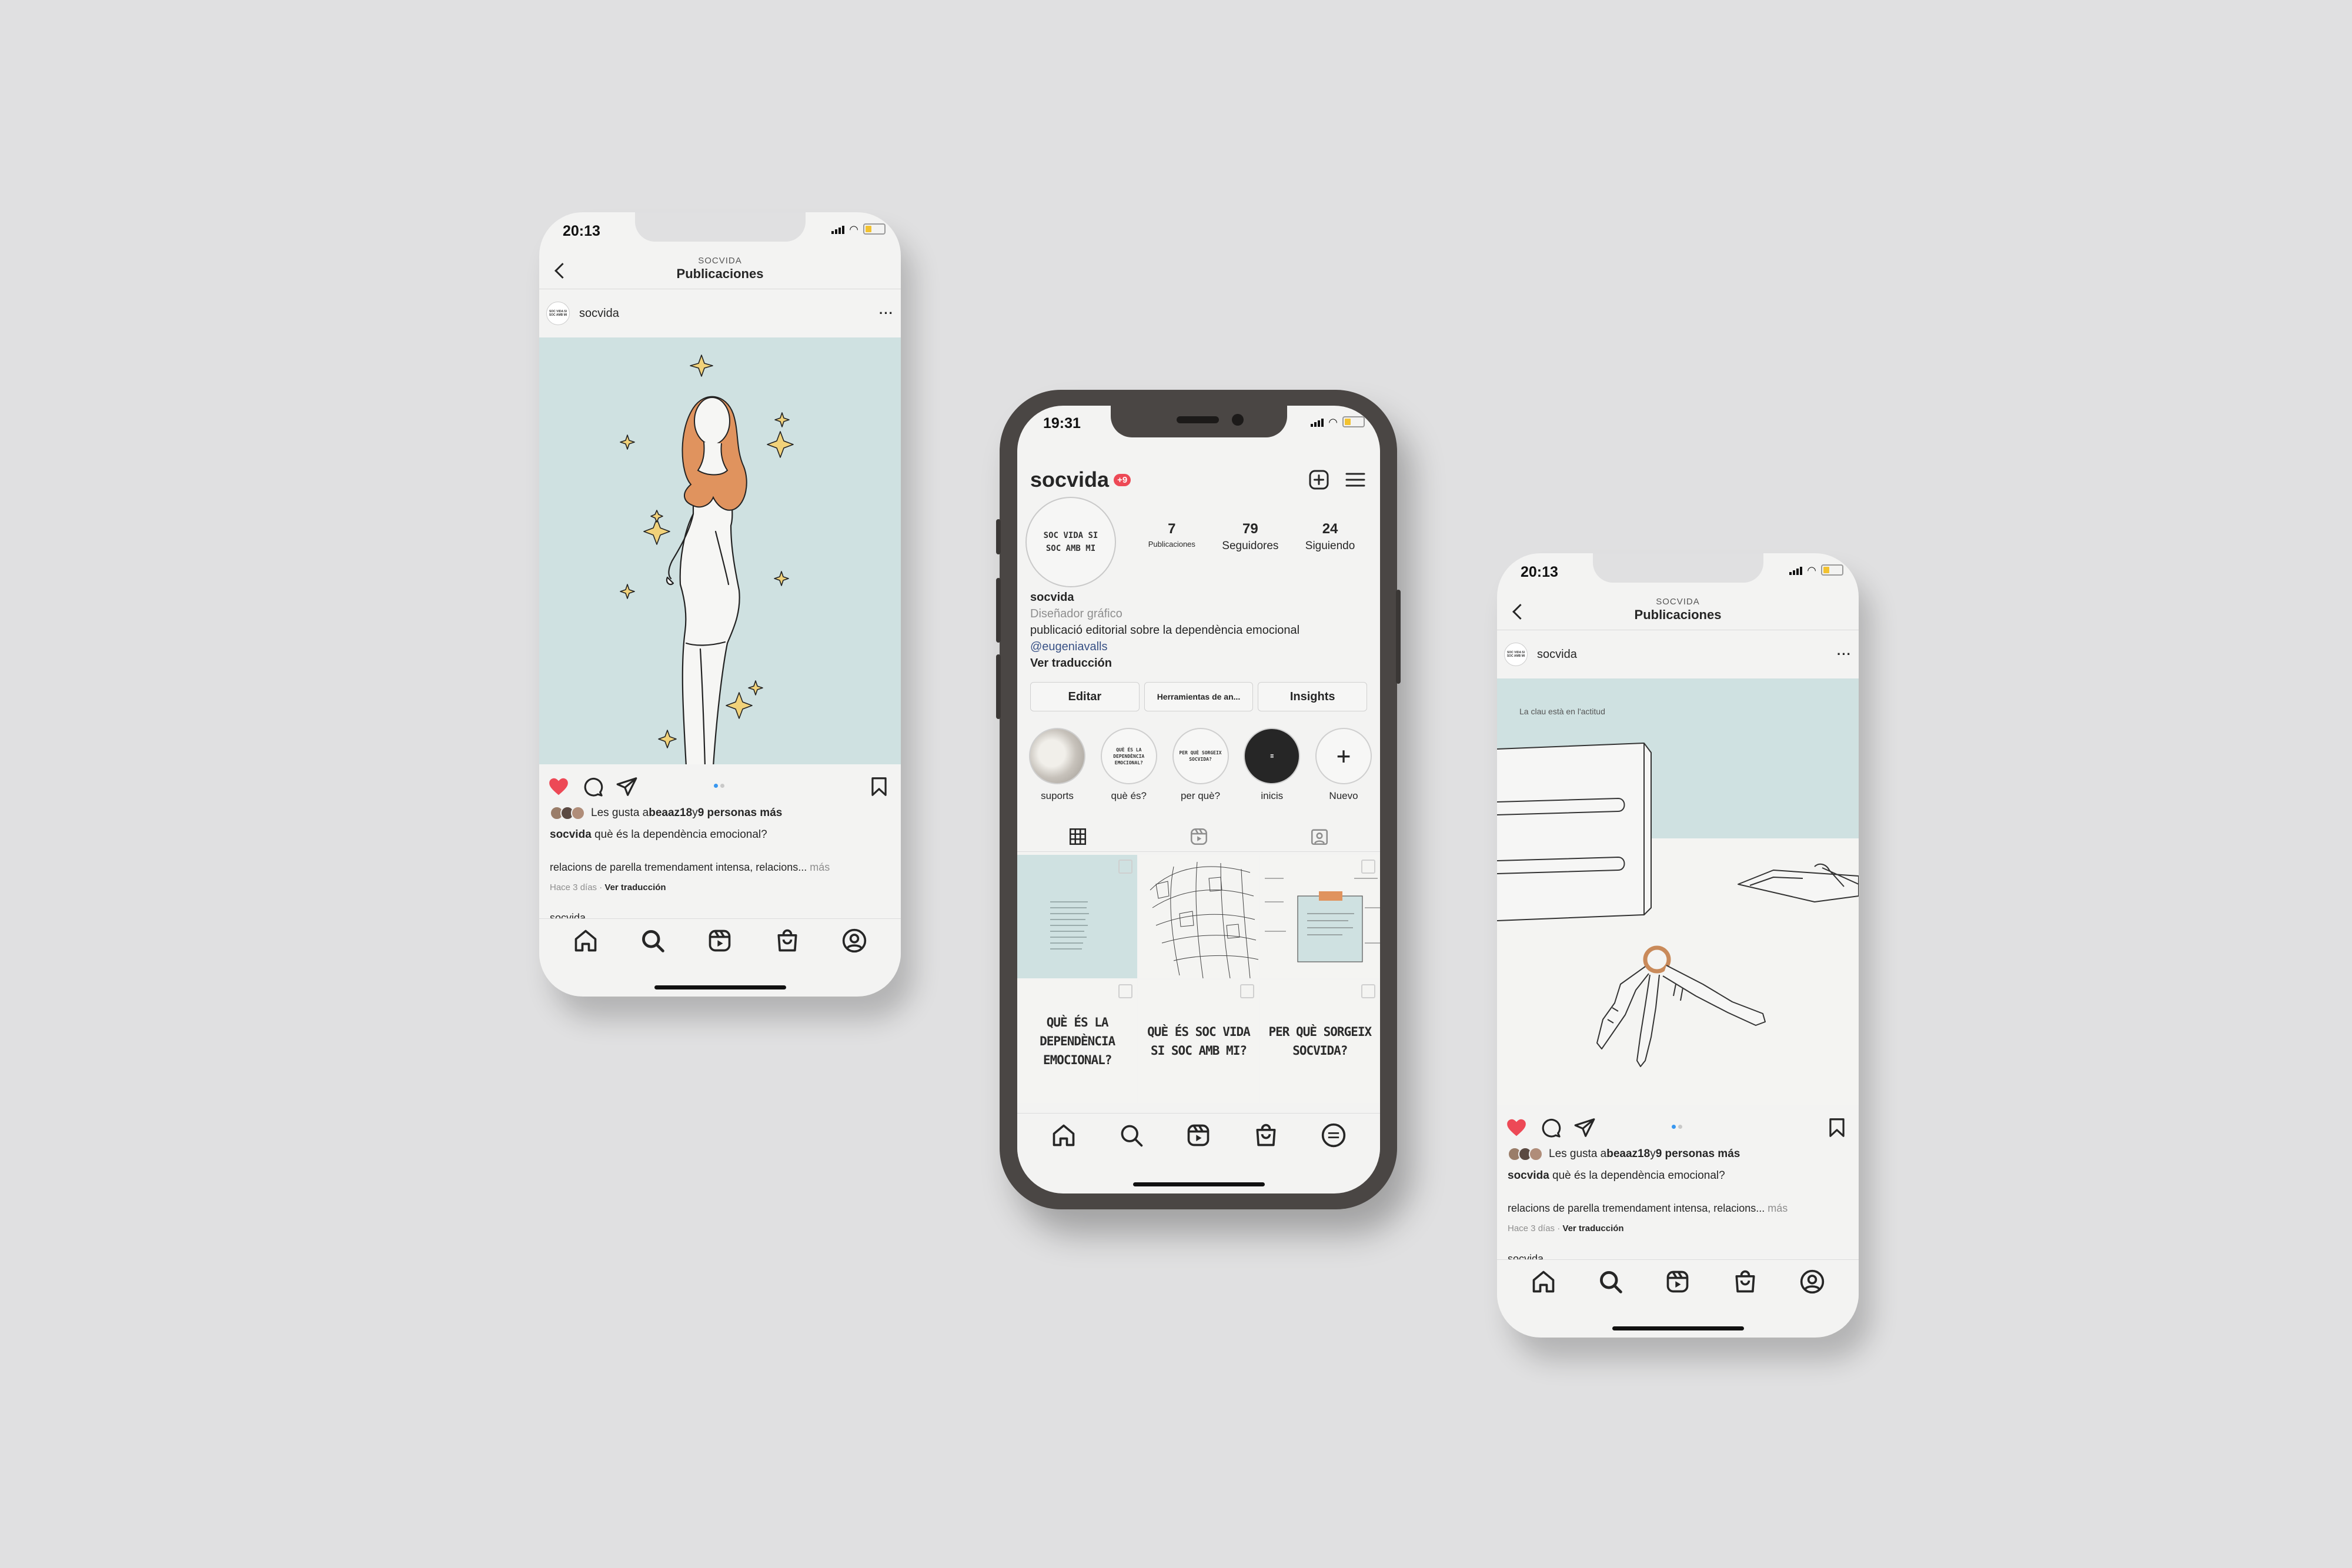 Image resolution: width=2352 pixels, height=1568 pixels. I want to click on stat-following: 24 Siguiendo, so click(1330, 537).